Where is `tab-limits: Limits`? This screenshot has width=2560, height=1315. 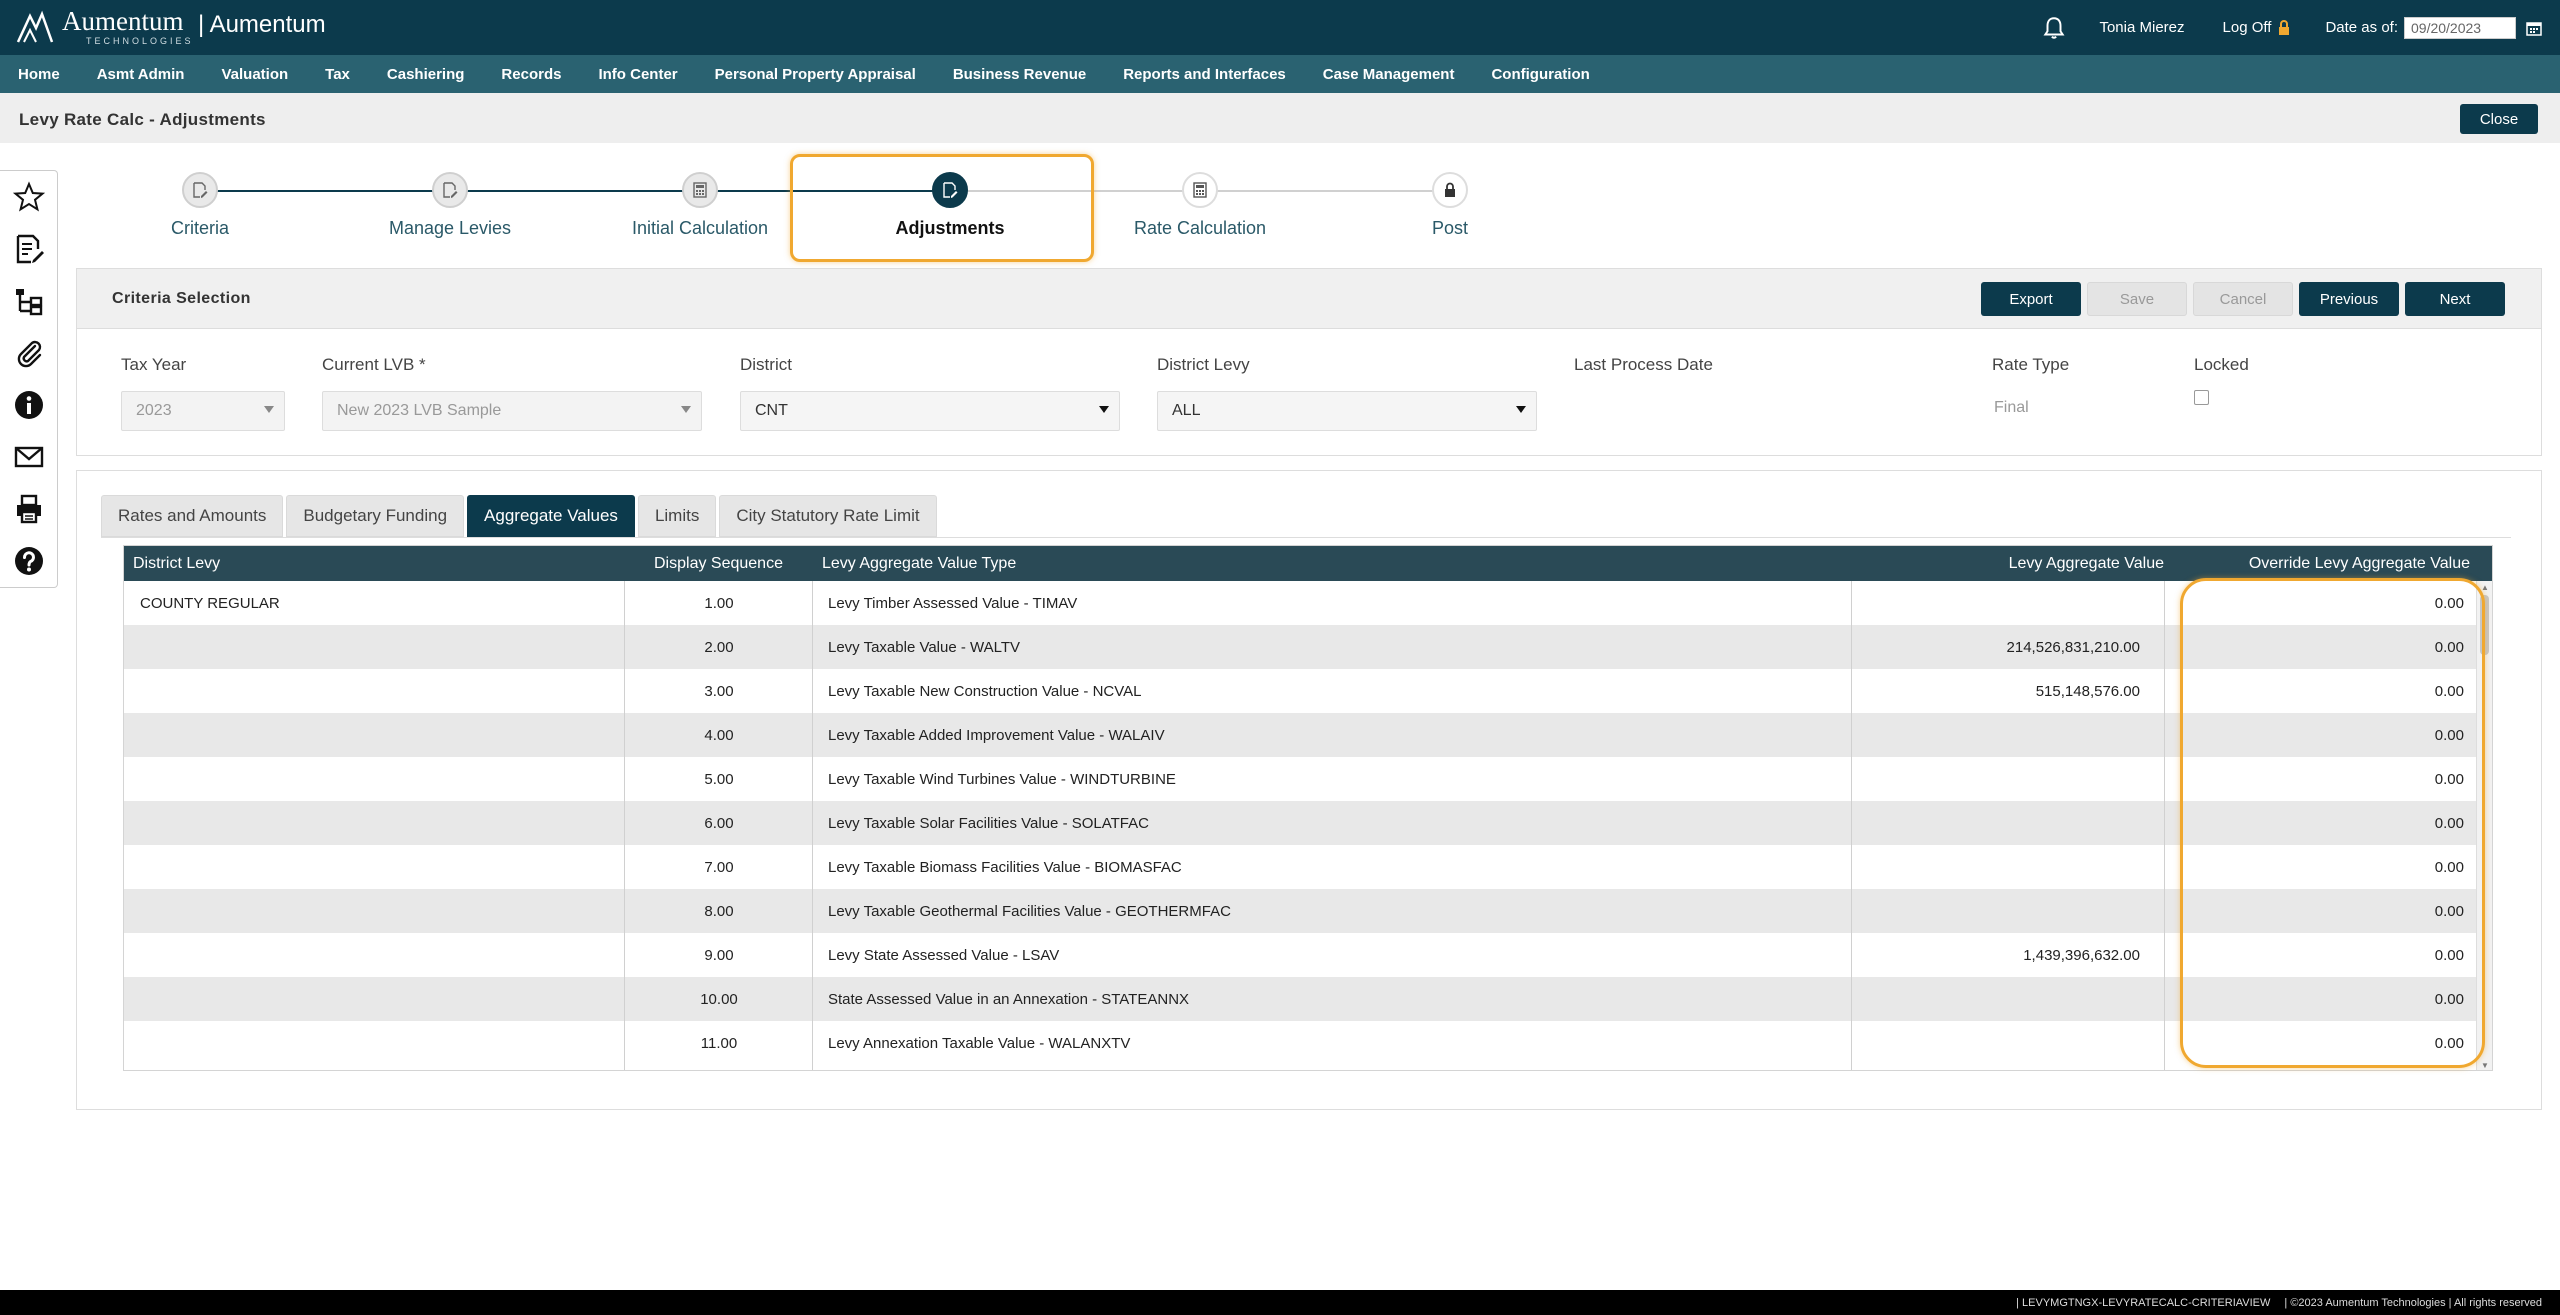
tab-limits: Limits is located at coordinates (677, 516).